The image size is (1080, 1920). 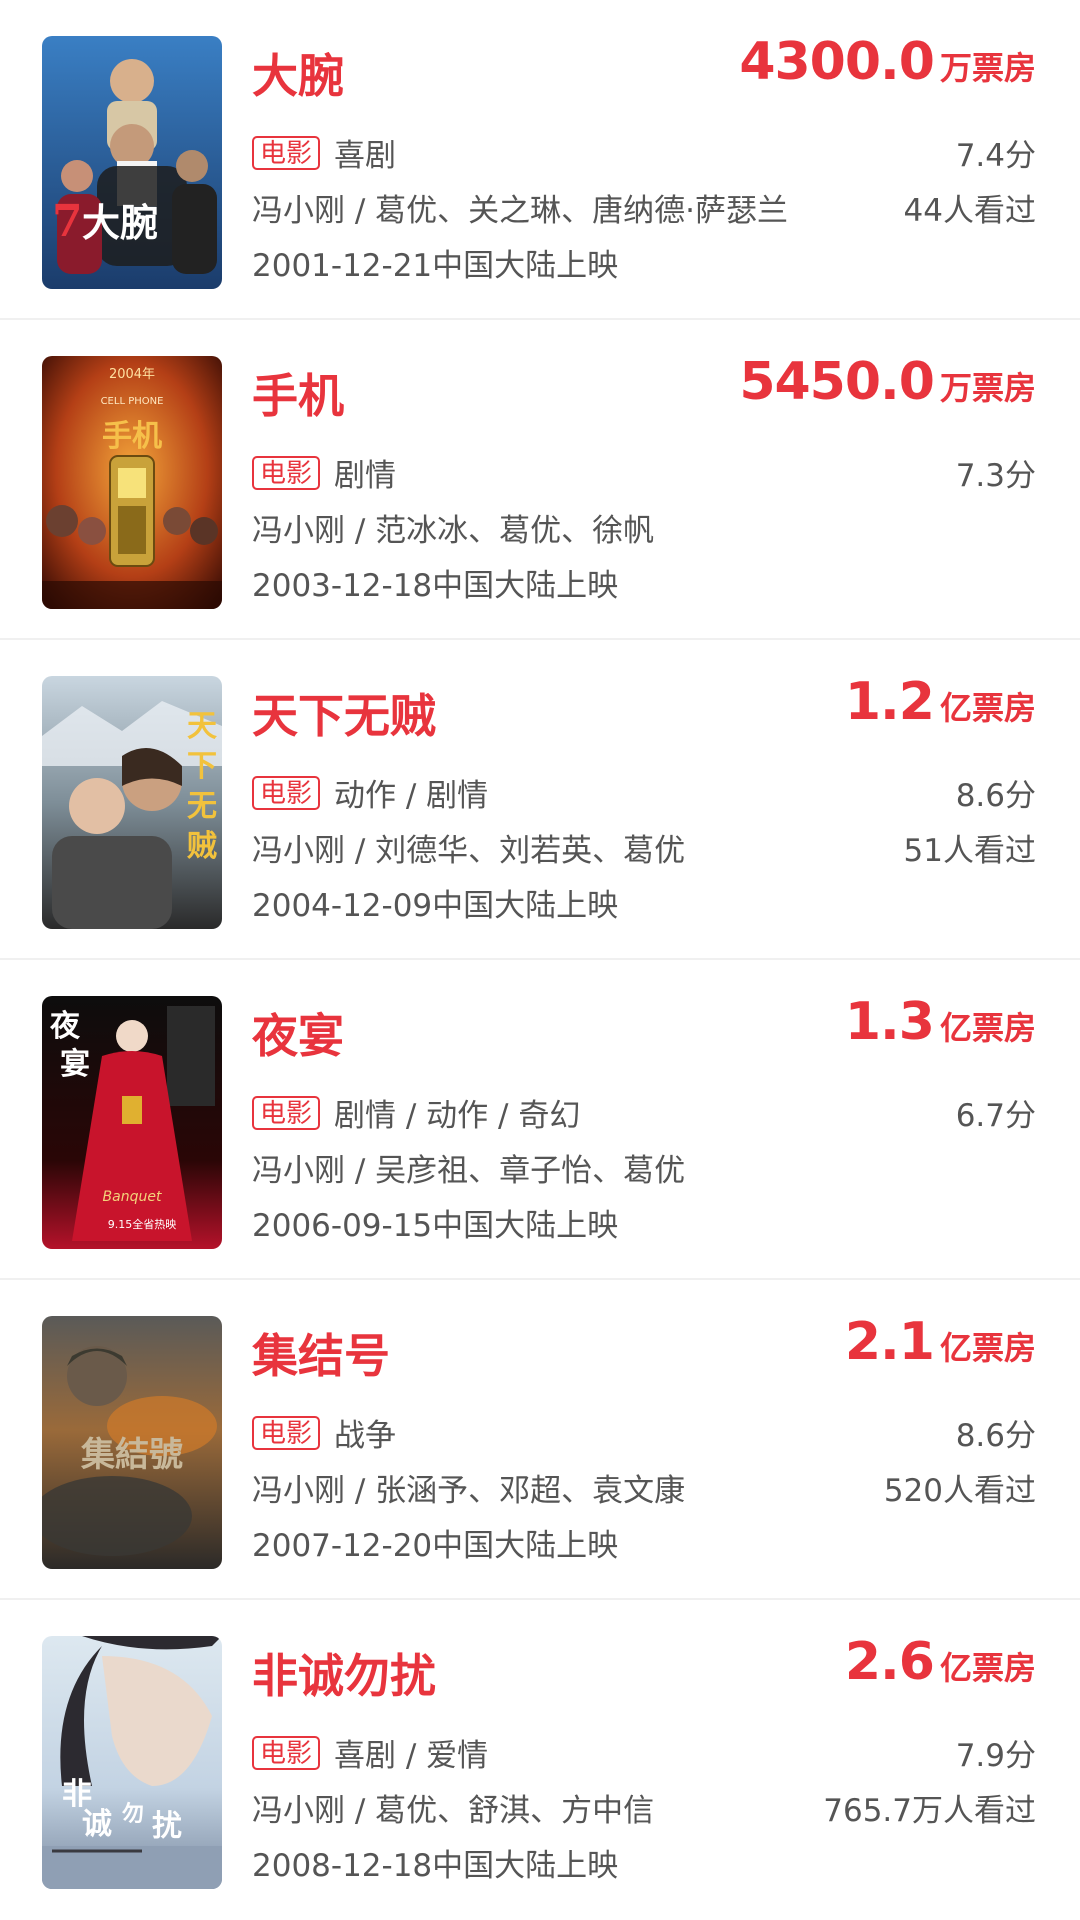 What do you see at coordinates (995, 476) in the screenshot?
I see `rating: 7.3分` at bounding box center [995, 476].